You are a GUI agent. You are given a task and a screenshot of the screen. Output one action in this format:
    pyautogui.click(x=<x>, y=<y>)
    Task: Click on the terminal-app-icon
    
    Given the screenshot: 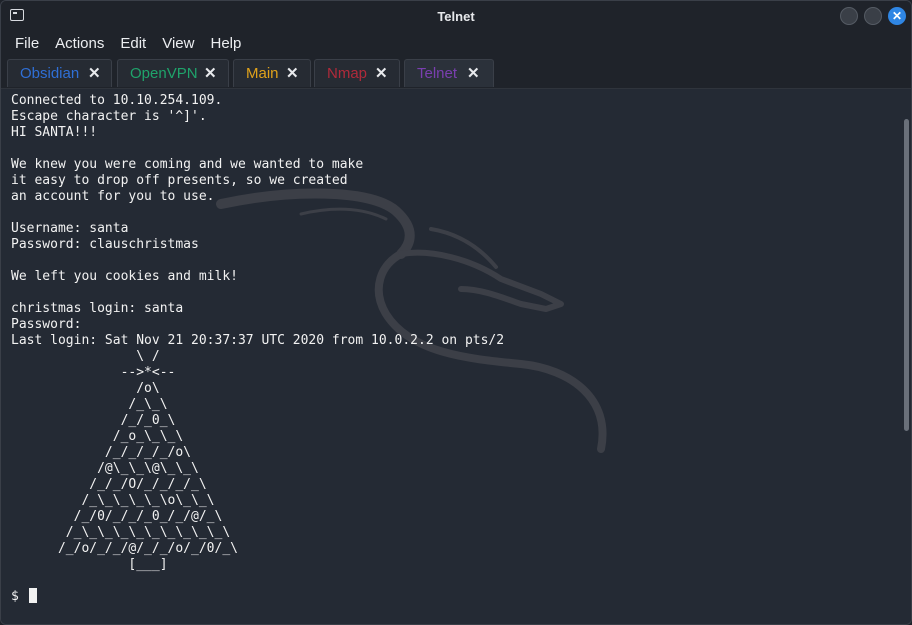 What is the action you would take?
    pyautogui.click(x=17, y=15)
    